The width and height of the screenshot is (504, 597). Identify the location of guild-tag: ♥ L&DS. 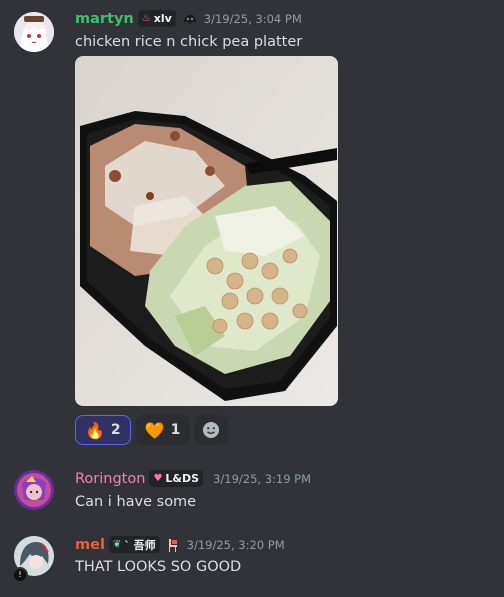
(176, 478).